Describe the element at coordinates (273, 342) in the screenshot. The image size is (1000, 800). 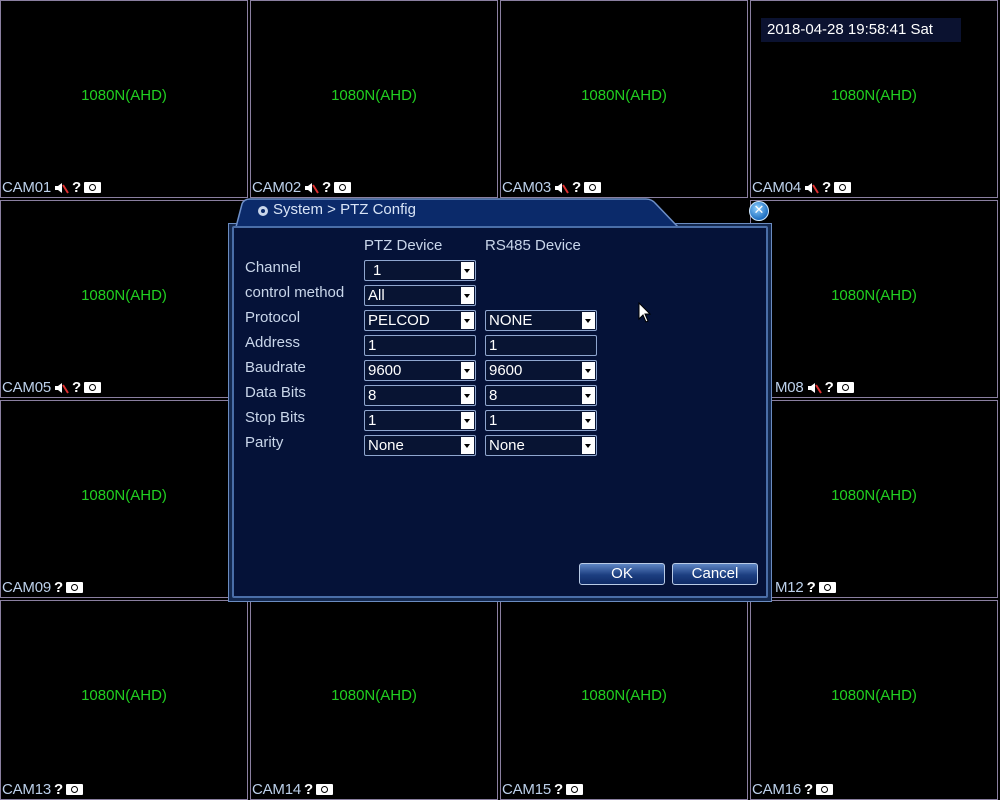
I see `address-label: Address` at that location.